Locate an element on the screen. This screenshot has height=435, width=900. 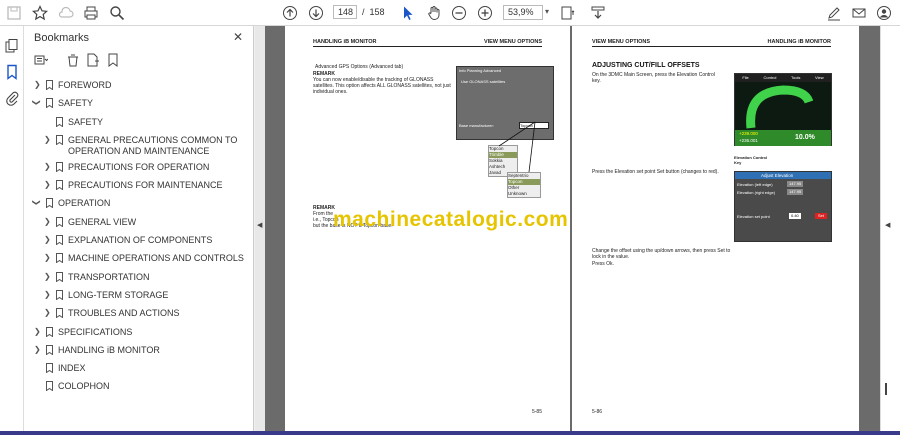
bookmark-label: SAFETY is located at coordinates (76, 103).